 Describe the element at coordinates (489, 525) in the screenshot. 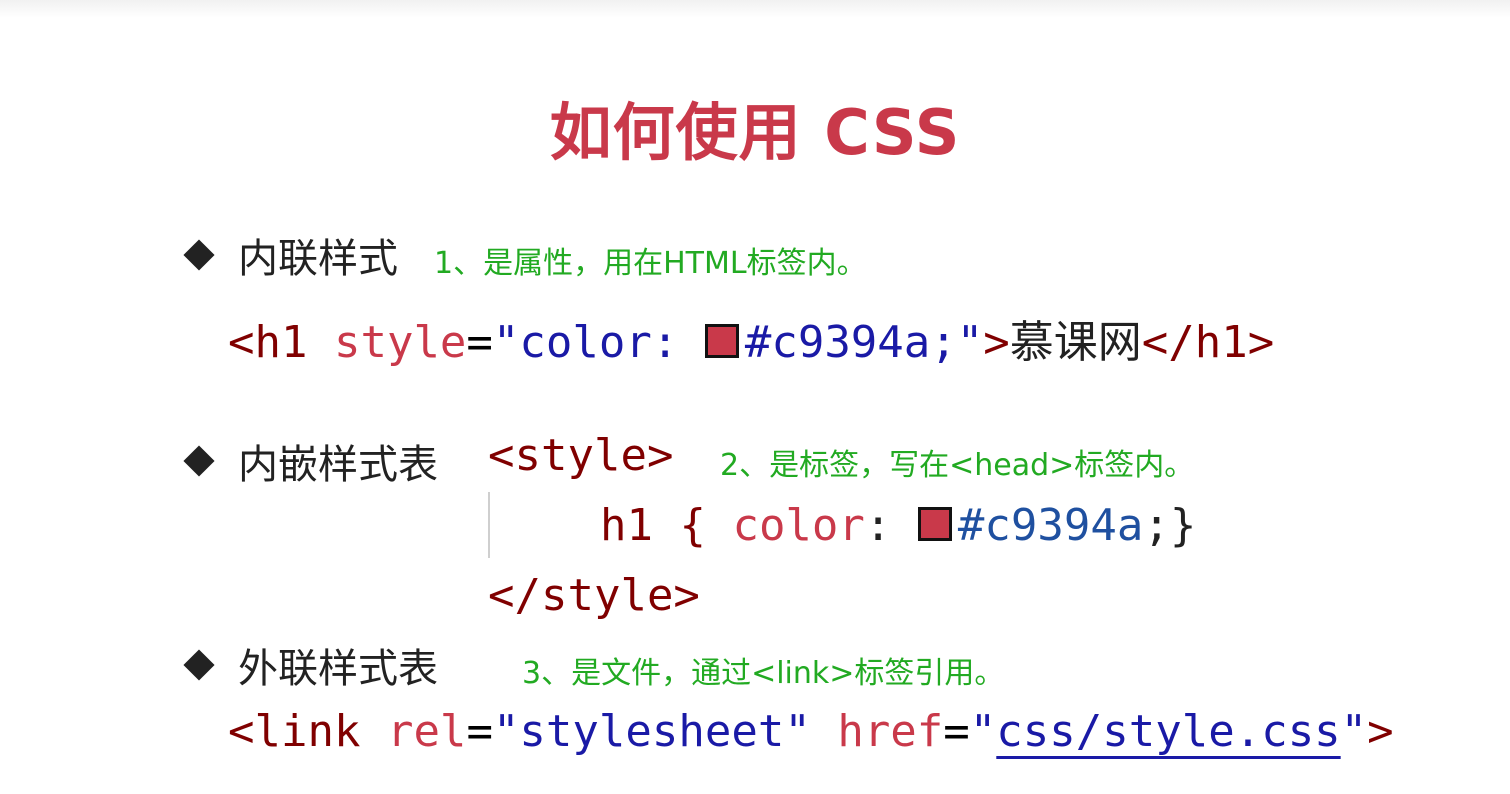

I see `indent-guide` at that location.